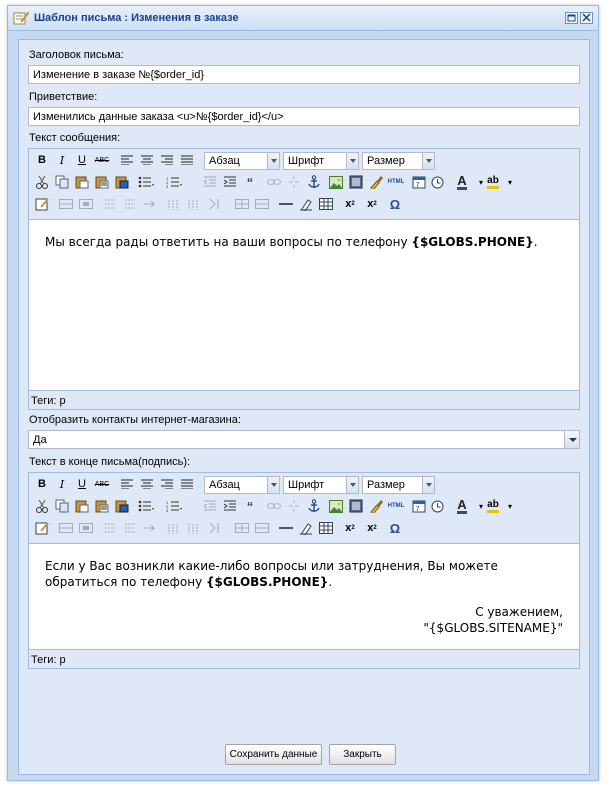 The image size is (607, 789). What do you see at coordinates (571, 439) in the screenshot?
I see `chevron-down-icon` at bounding box center [571, 439].